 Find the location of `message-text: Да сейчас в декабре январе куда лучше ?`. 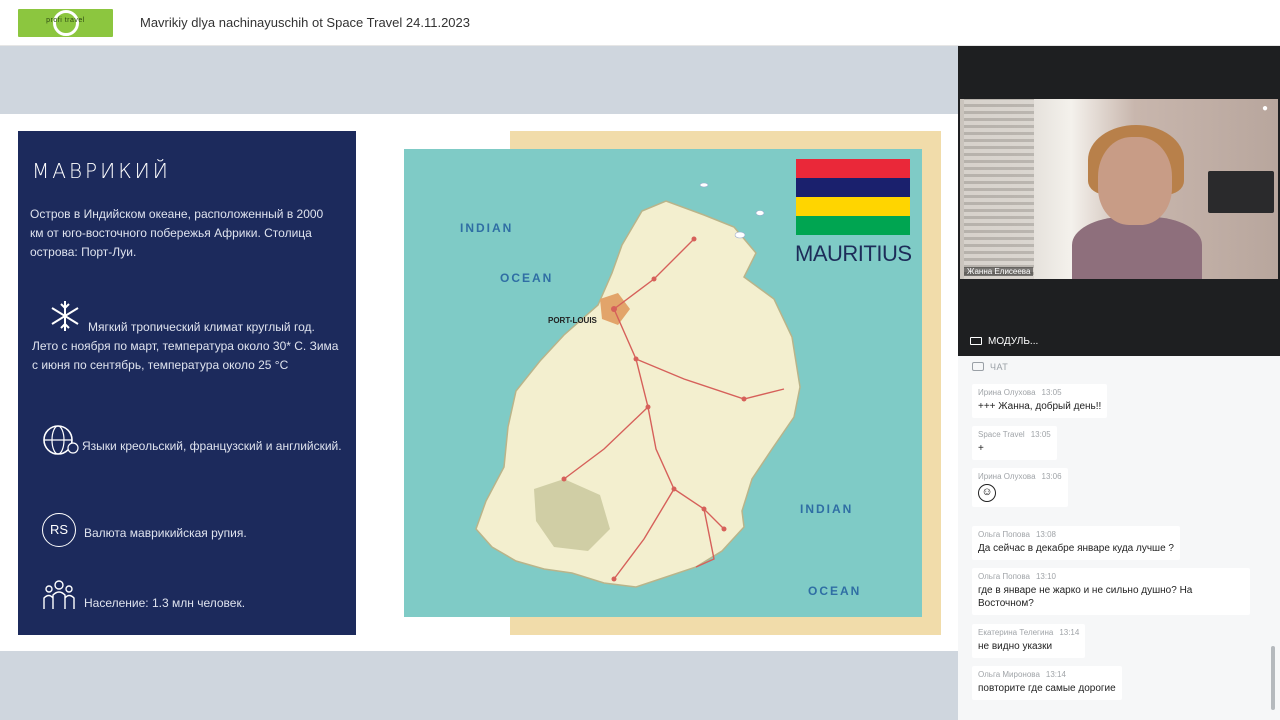

message-text: Да сейчас в декабре январе куда лучше ? is located at coordinates (1076, 548).